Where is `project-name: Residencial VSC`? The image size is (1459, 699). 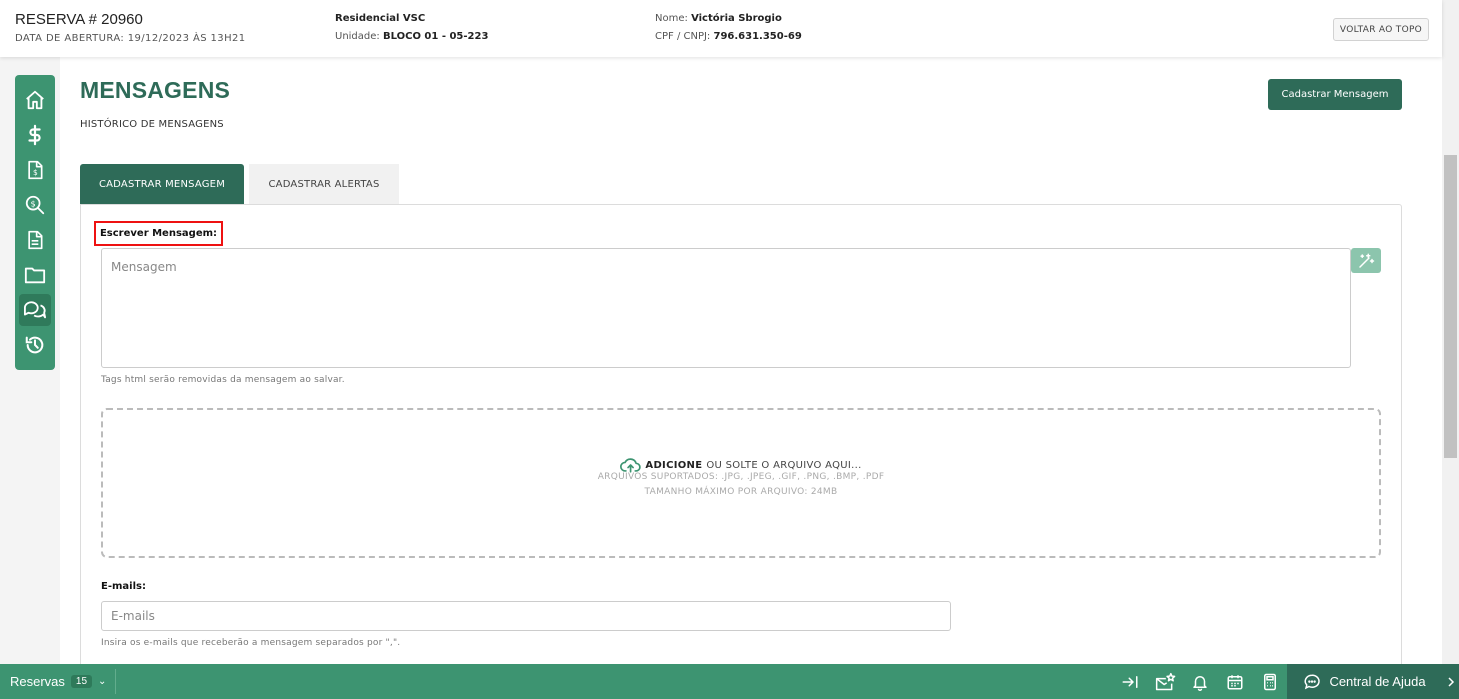
project-name: Residencial VSC is located at coordinates (380, 18).